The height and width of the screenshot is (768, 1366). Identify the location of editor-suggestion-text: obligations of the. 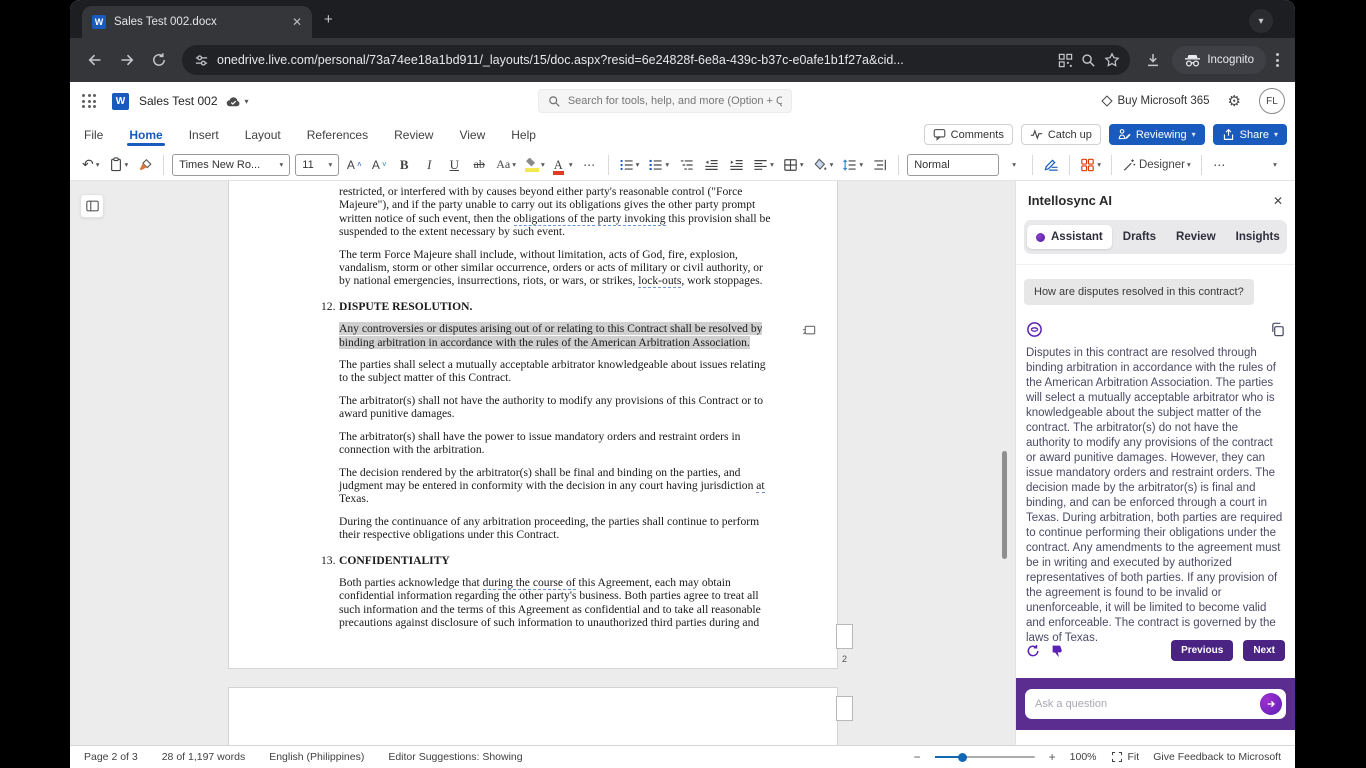
(554, 218).